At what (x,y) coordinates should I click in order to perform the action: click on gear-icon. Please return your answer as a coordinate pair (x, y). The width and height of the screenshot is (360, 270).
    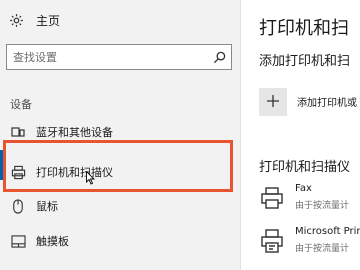
    Looking at the image, I should click on (16, 20).